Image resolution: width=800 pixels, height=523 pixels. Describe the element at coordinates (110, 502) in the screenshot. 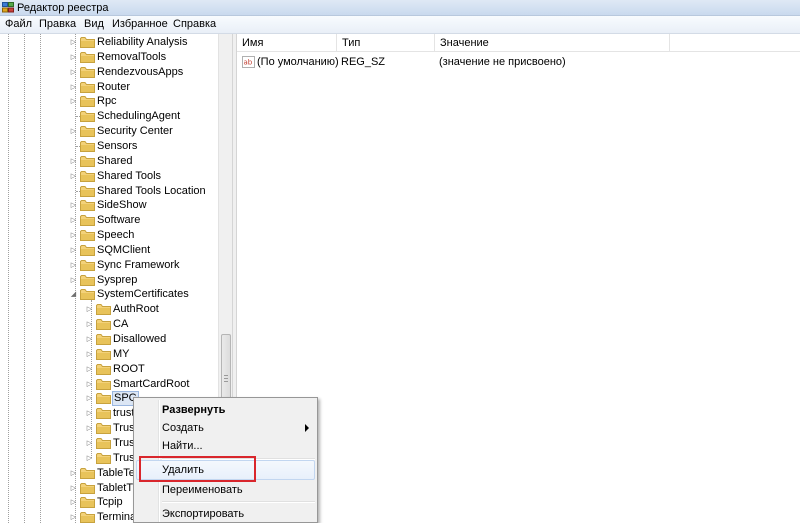

I see `tree-item-label: Tcpip` at that location.